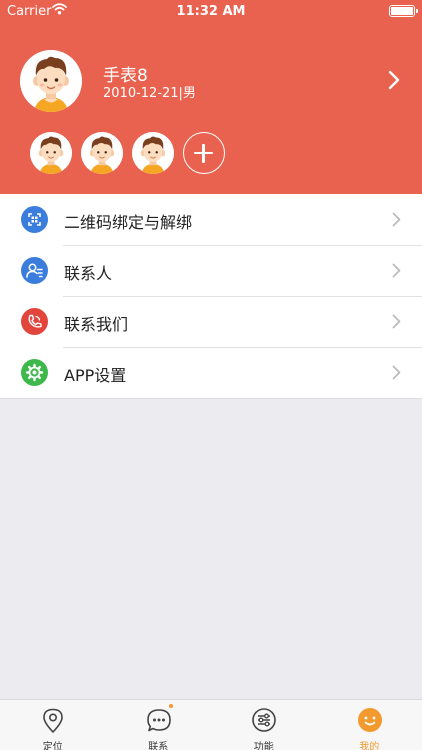 This screenshot has width=422, height=750. What do you see at coordinates (96, 324) in the screenshot?
I see `menu-item-label: 联系我们` at bounding box center [96, 324].